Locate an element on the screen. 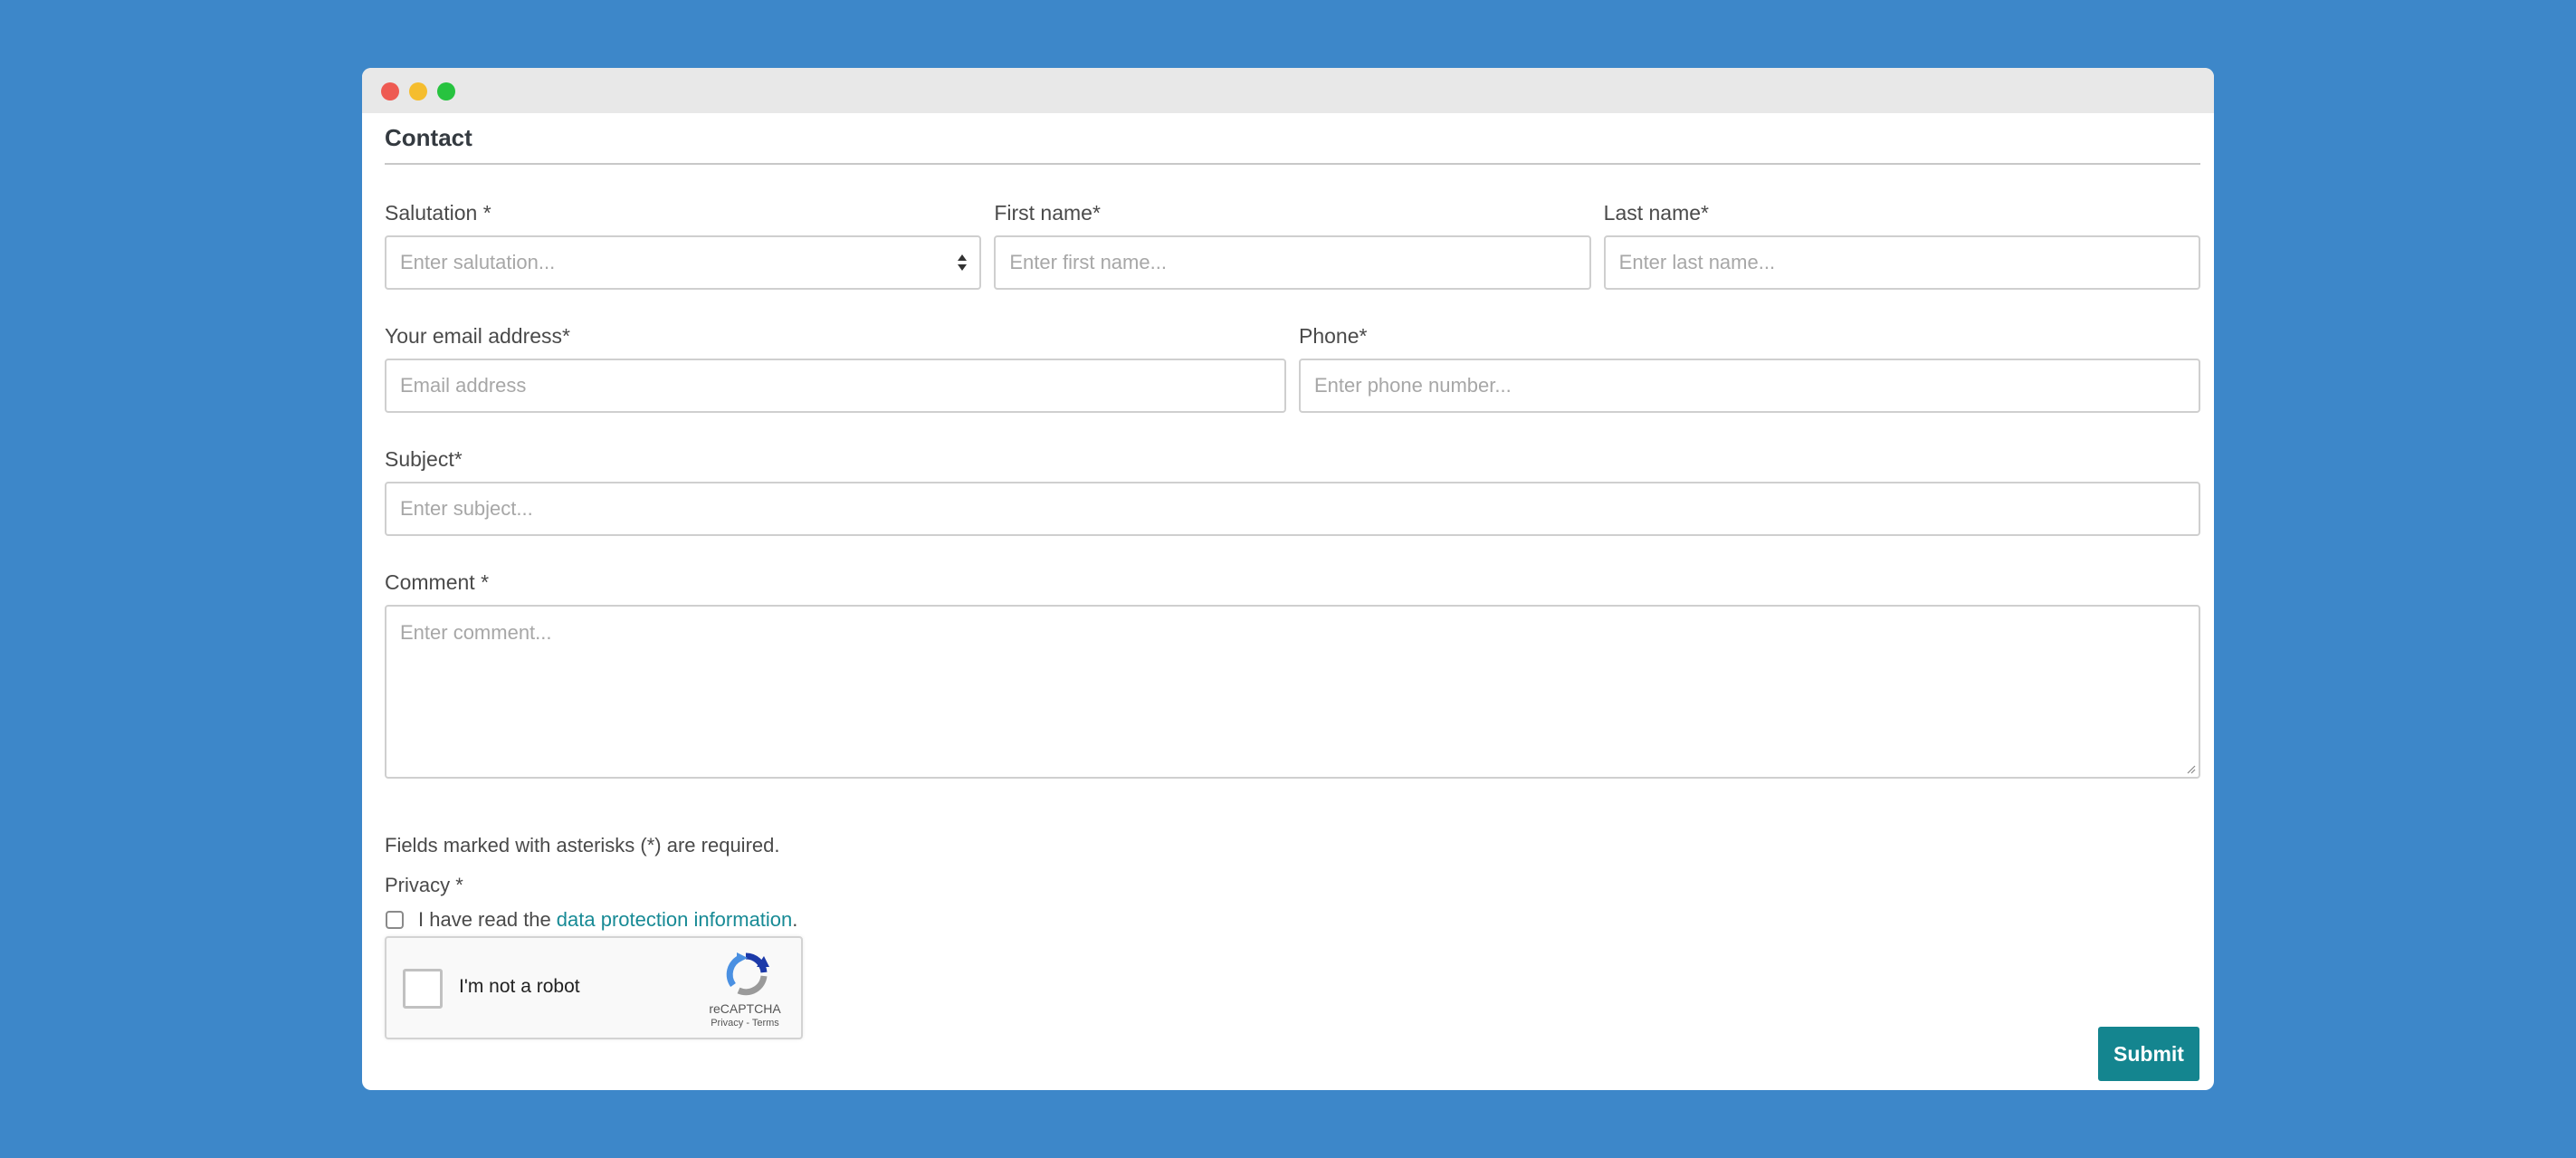 The image size is (2576, 1158). submit-button: Submit is located at coordinates (2149, 1054).